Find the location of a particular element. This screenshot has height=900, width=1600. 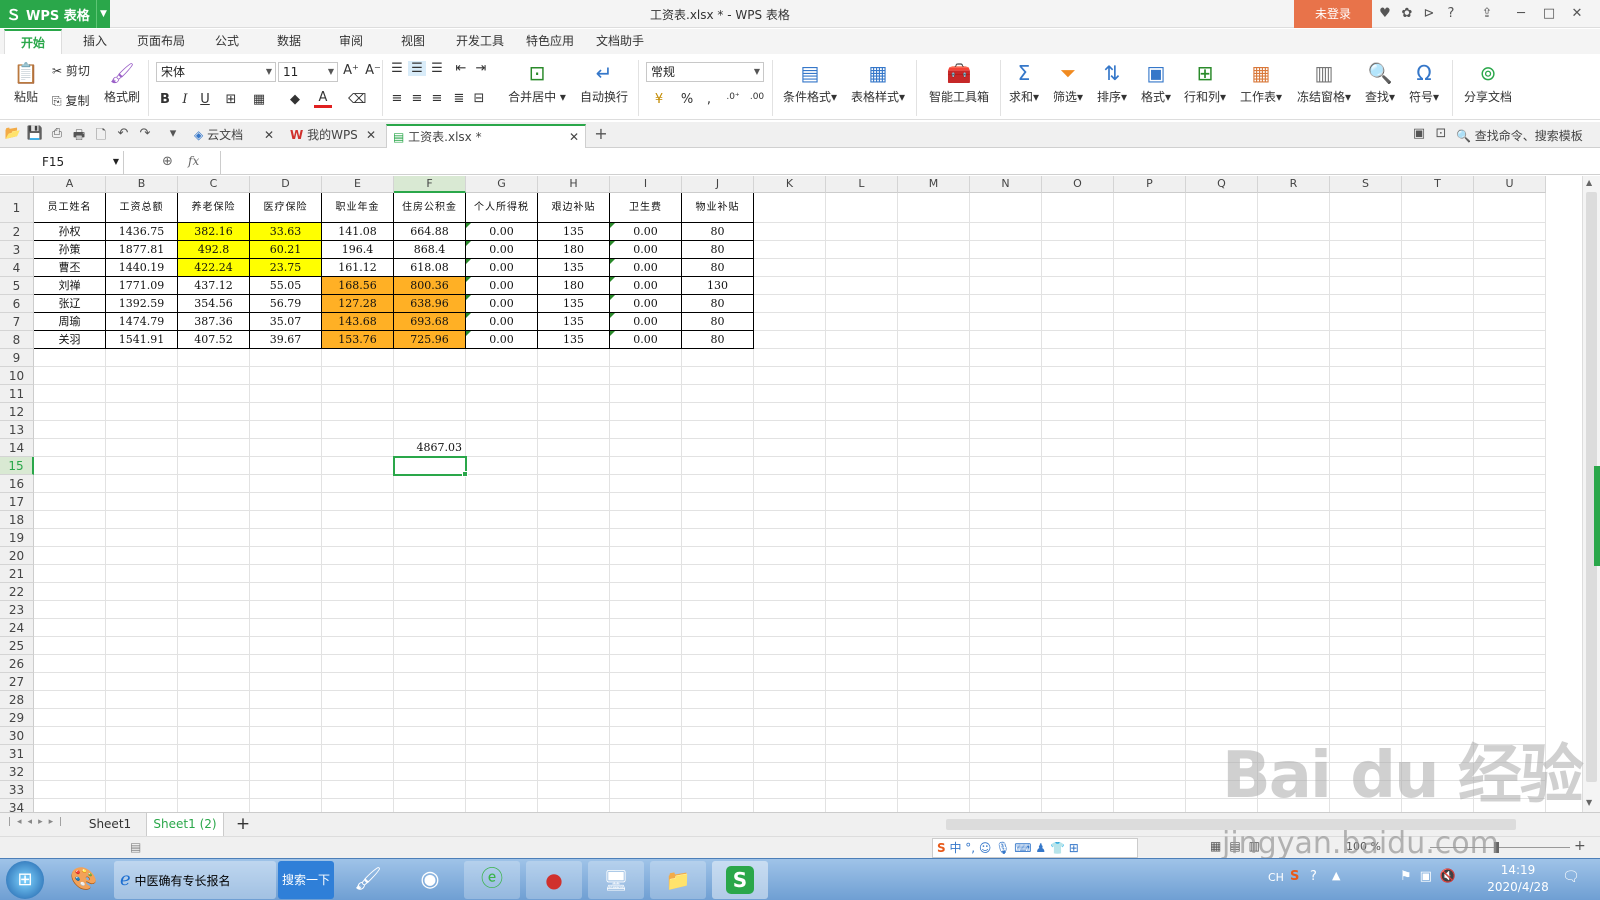

cell-f10 is located at coordinates (430, 376).